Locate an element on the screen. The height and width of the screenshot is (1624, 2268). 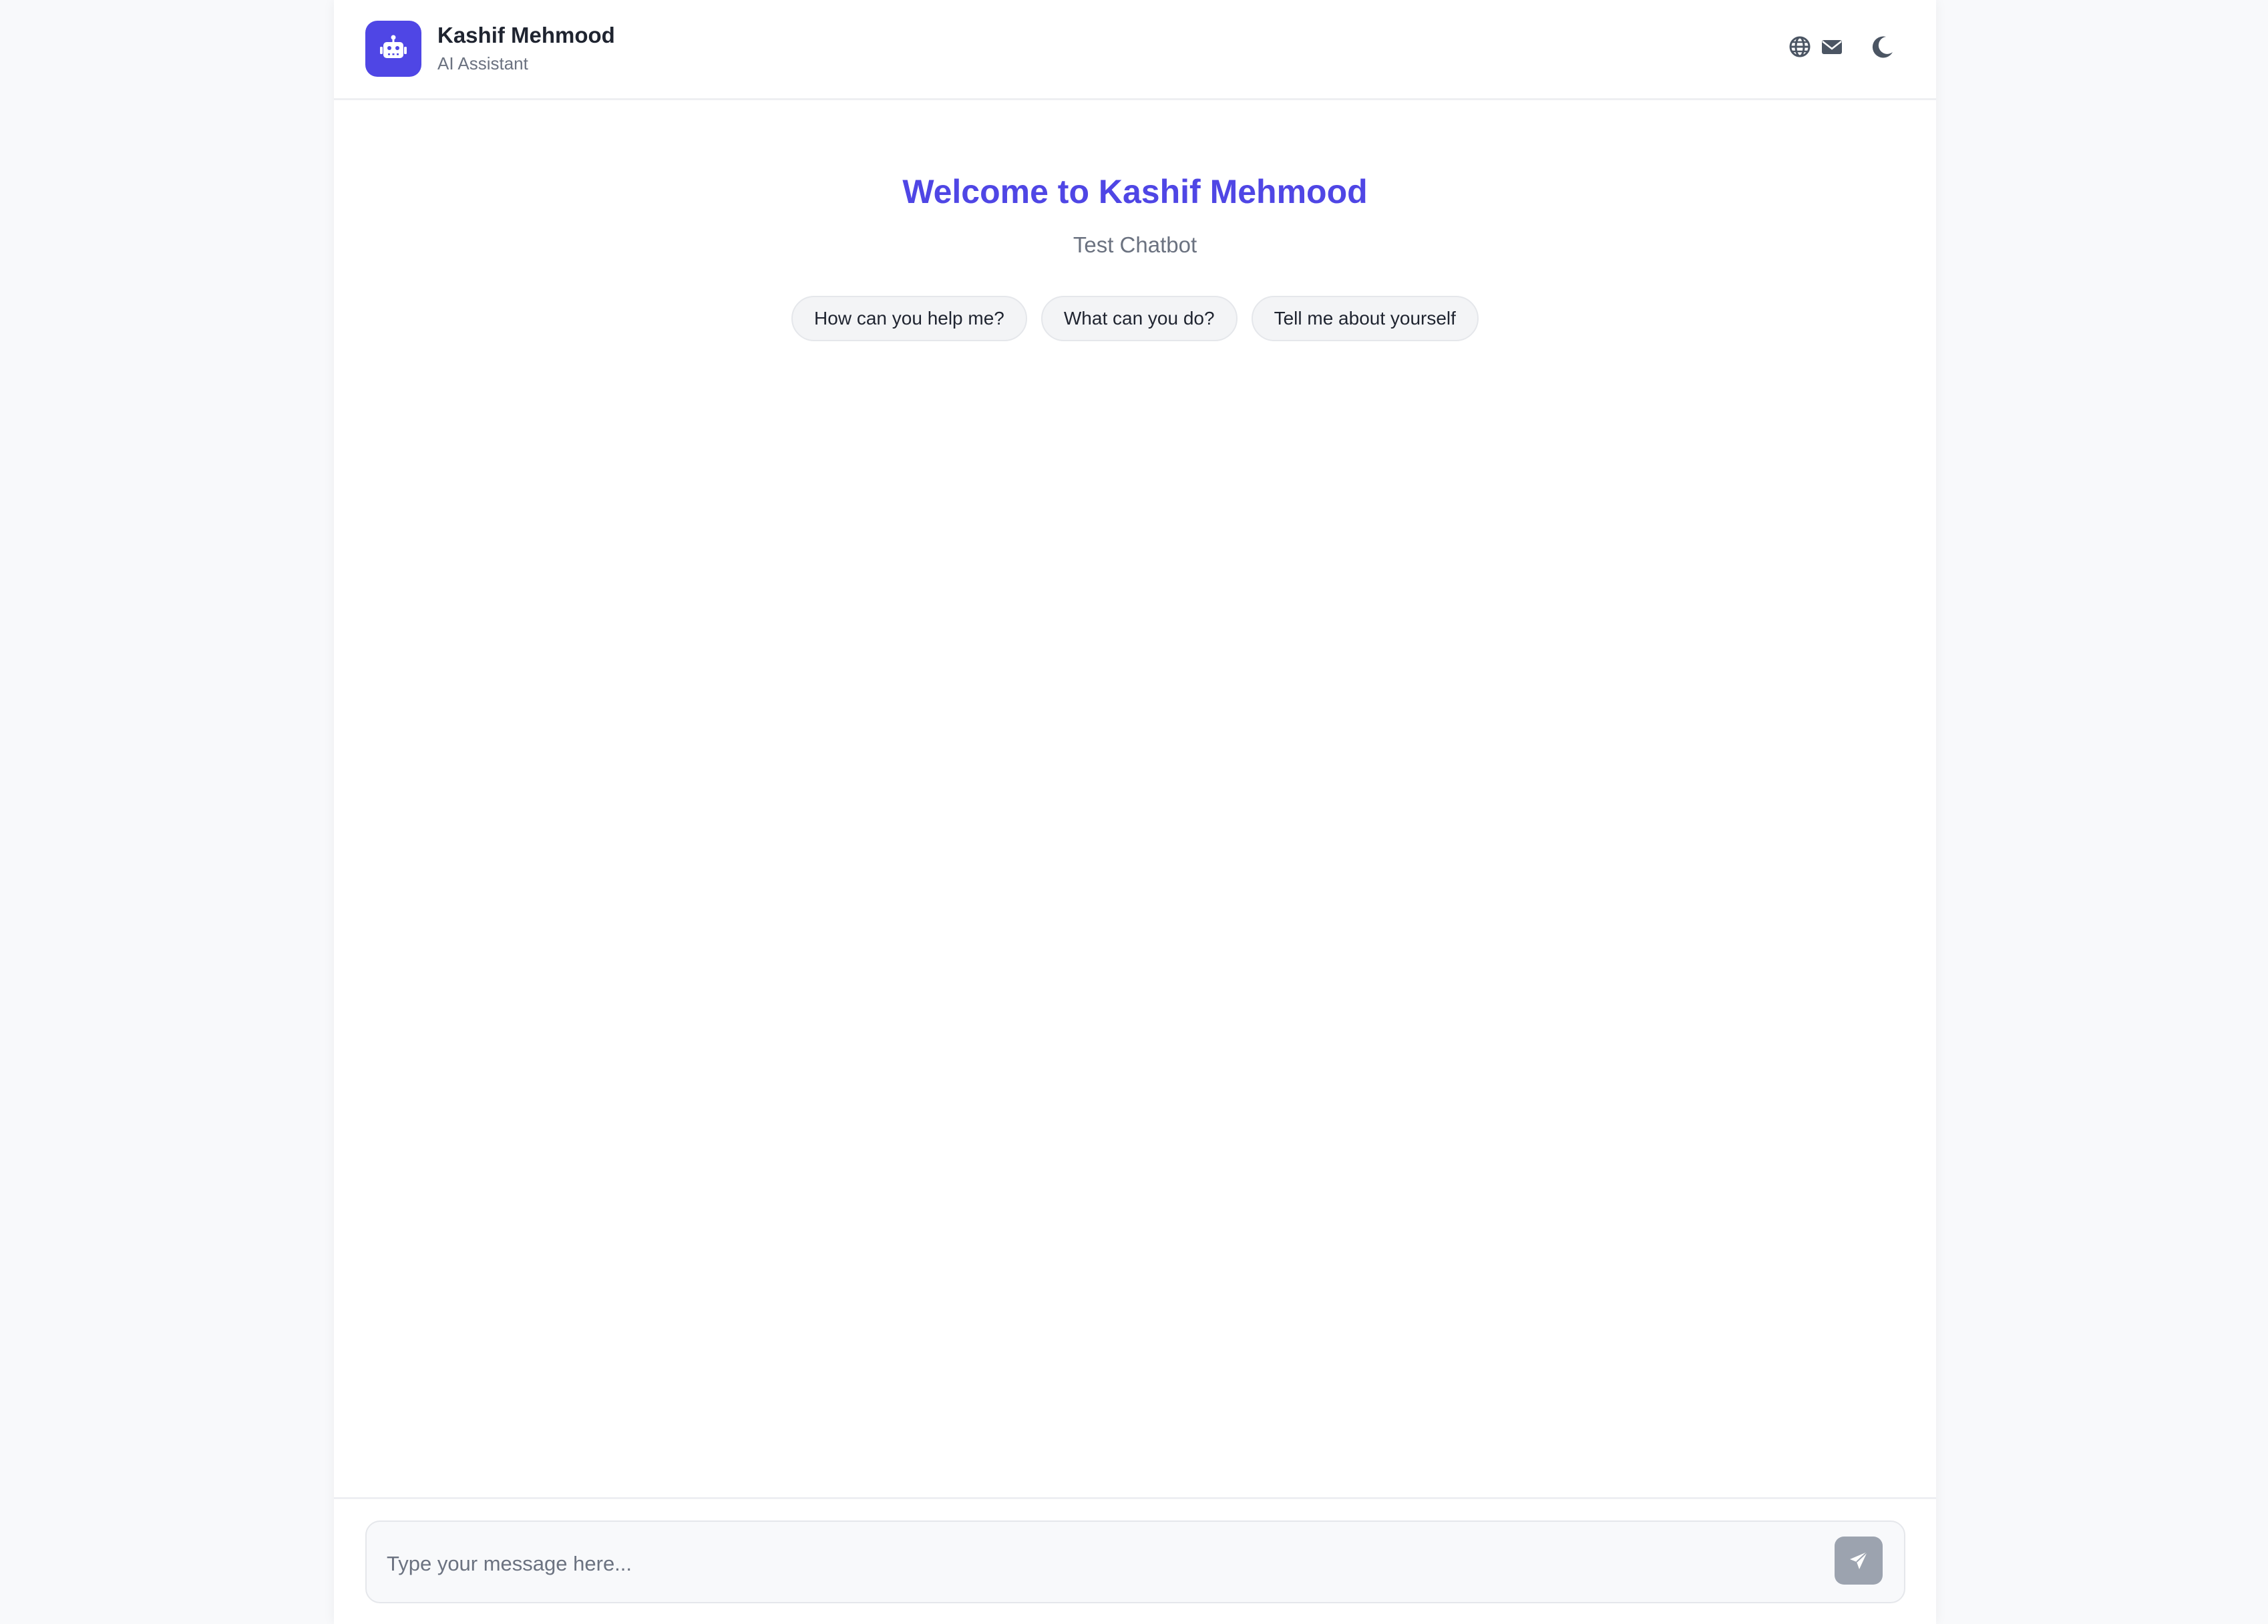
composer is located at coordinates (1135, 1560).